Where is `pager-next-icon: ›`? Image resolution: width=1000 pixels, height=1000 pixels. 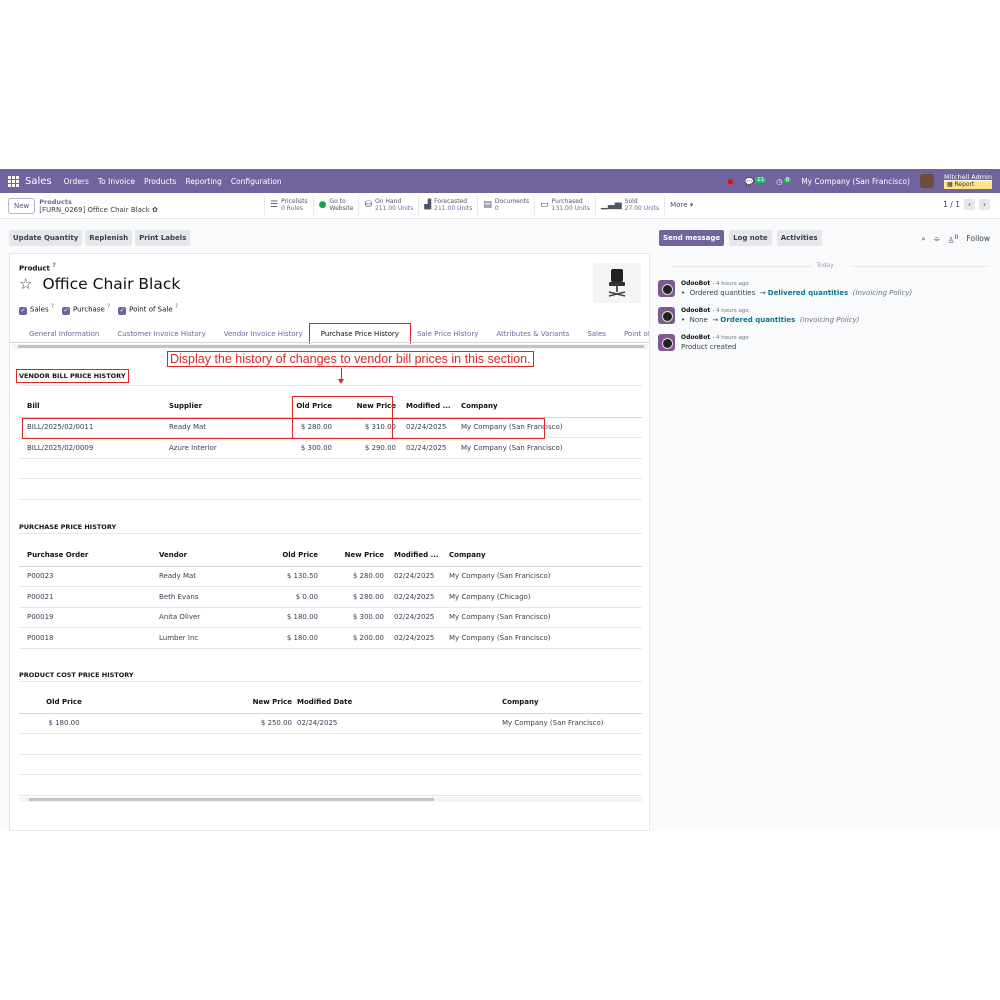 pager-next-icon: › is located at coordinates (984, 204).